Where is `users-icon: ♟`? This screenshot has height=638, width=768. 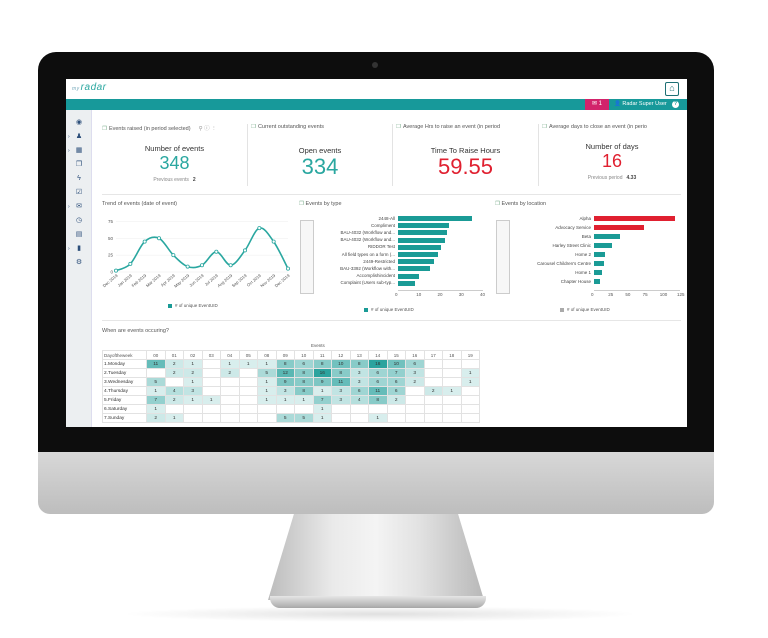
users-icon: ♟ is located at coordinates (79, 137).